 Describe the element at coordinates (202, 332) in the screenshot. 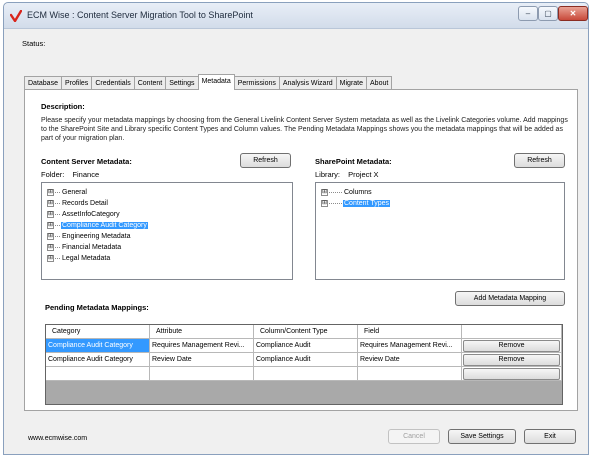

I see `column-header: Attribute` at that location.